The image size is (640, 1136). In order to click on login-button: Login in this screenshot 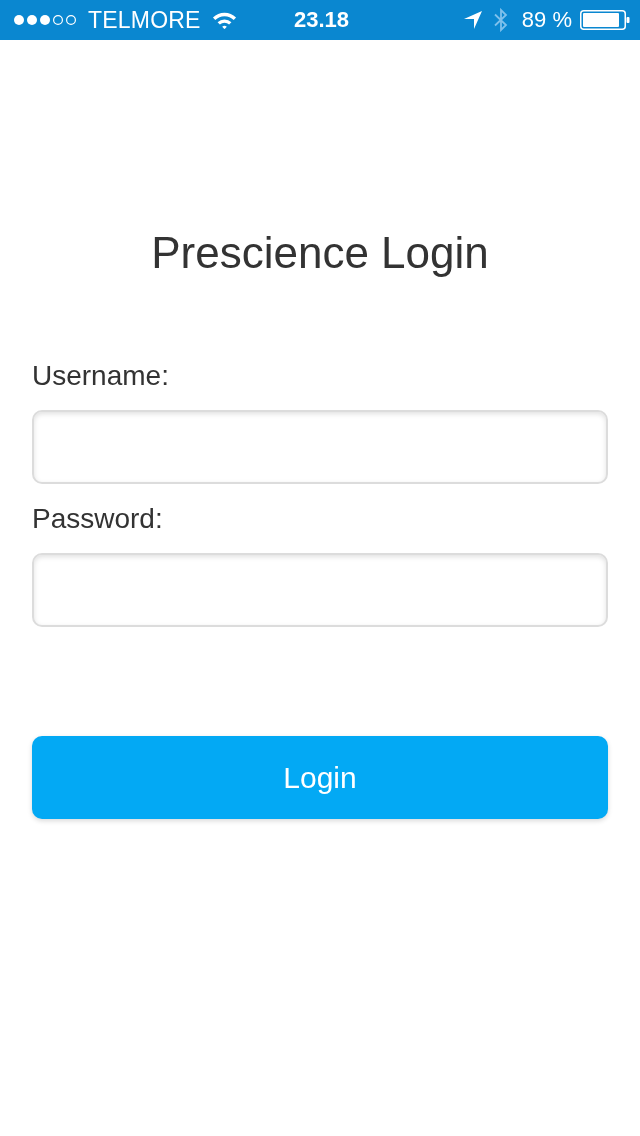, I will do `click(320, 777)`.